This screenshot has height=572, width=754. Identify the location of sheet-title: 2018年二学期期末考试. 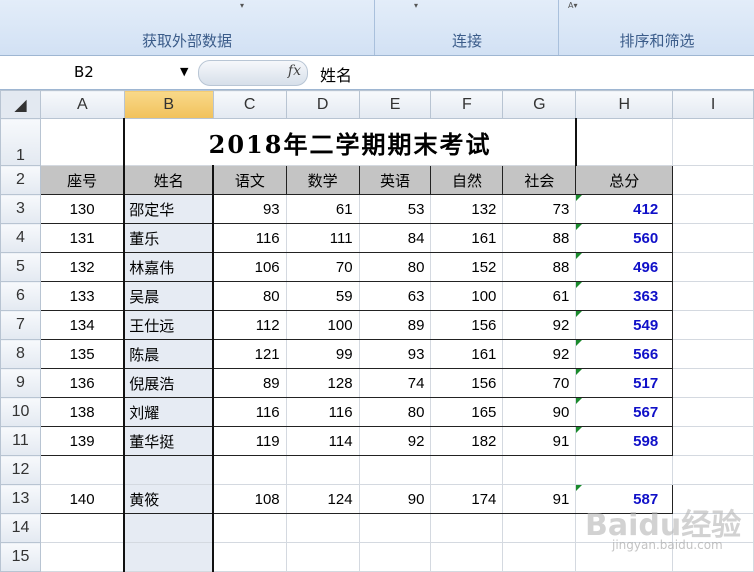
(350, 142).